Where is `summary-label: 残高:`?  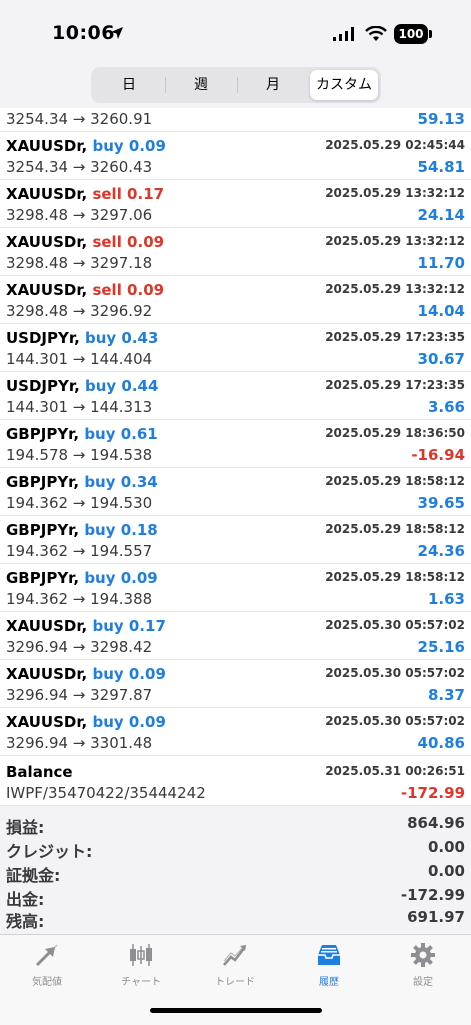
summary-label: 残高: is located at coordinates (25, 921).